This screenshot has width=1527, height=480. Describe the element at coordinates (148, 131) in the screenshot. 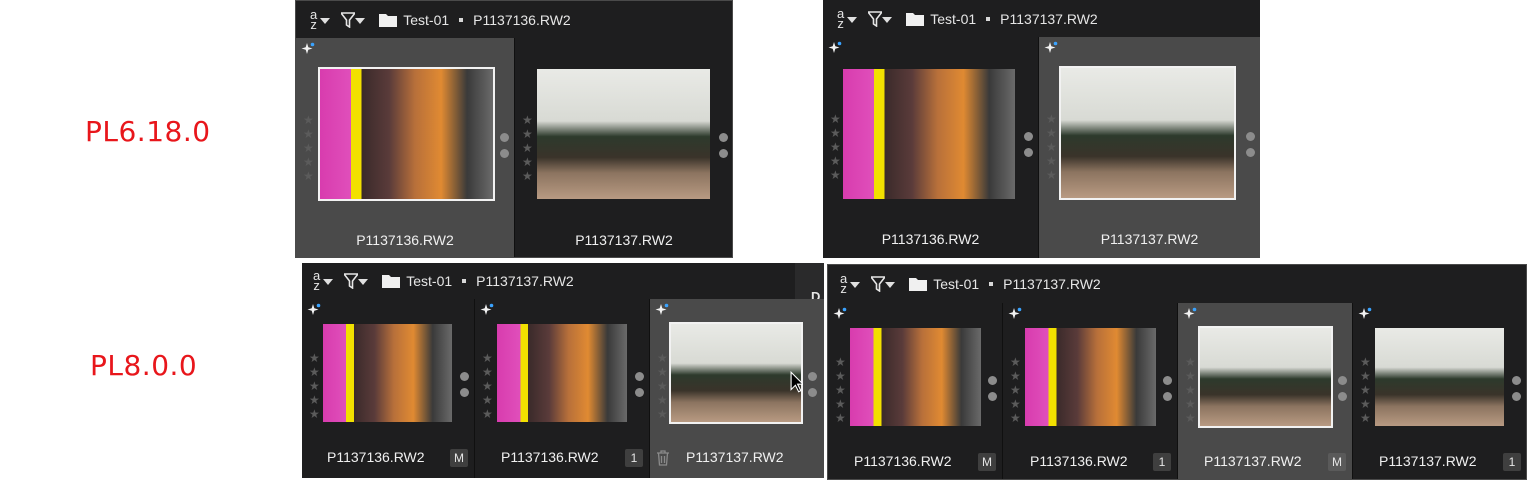

I see `version-label-pl6: PL6.18.0` at that location.